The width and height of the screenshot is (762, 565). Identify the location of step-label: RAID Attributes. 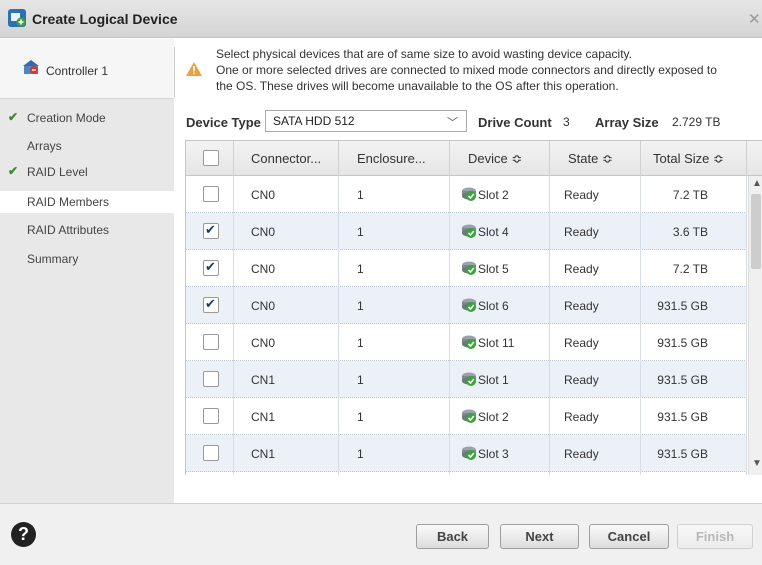
(68, 230).